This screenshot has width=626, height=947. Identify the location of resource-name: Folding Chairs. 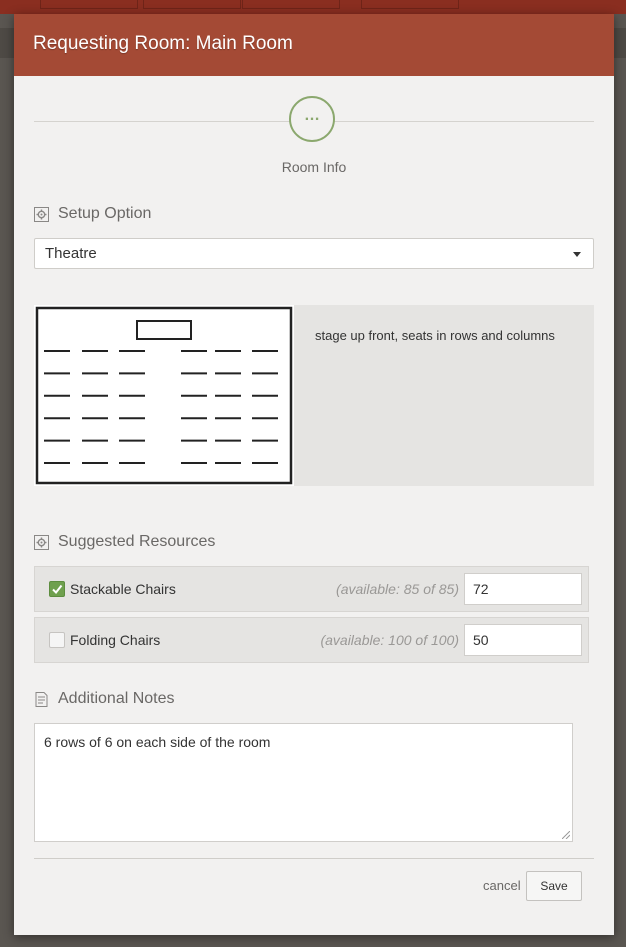
(115, 640).